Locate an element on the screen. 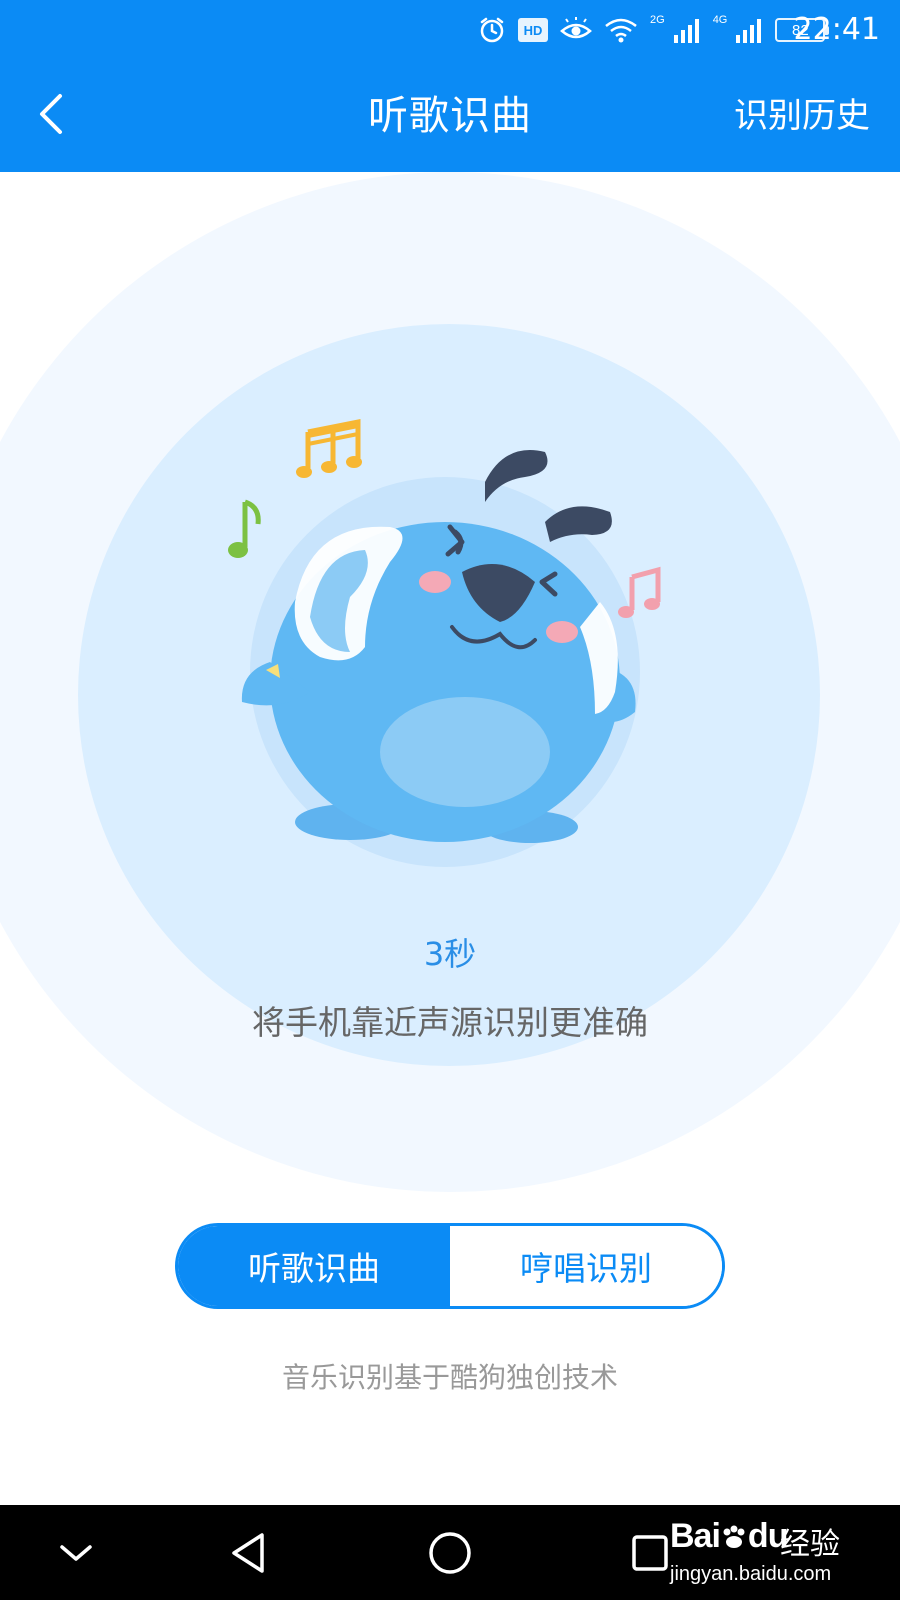 Image resolution: width=900 pixels, height=1600 pixels. hint-text: 将手机靠近声源识别更准确 is located at coordinates (450, 1022).